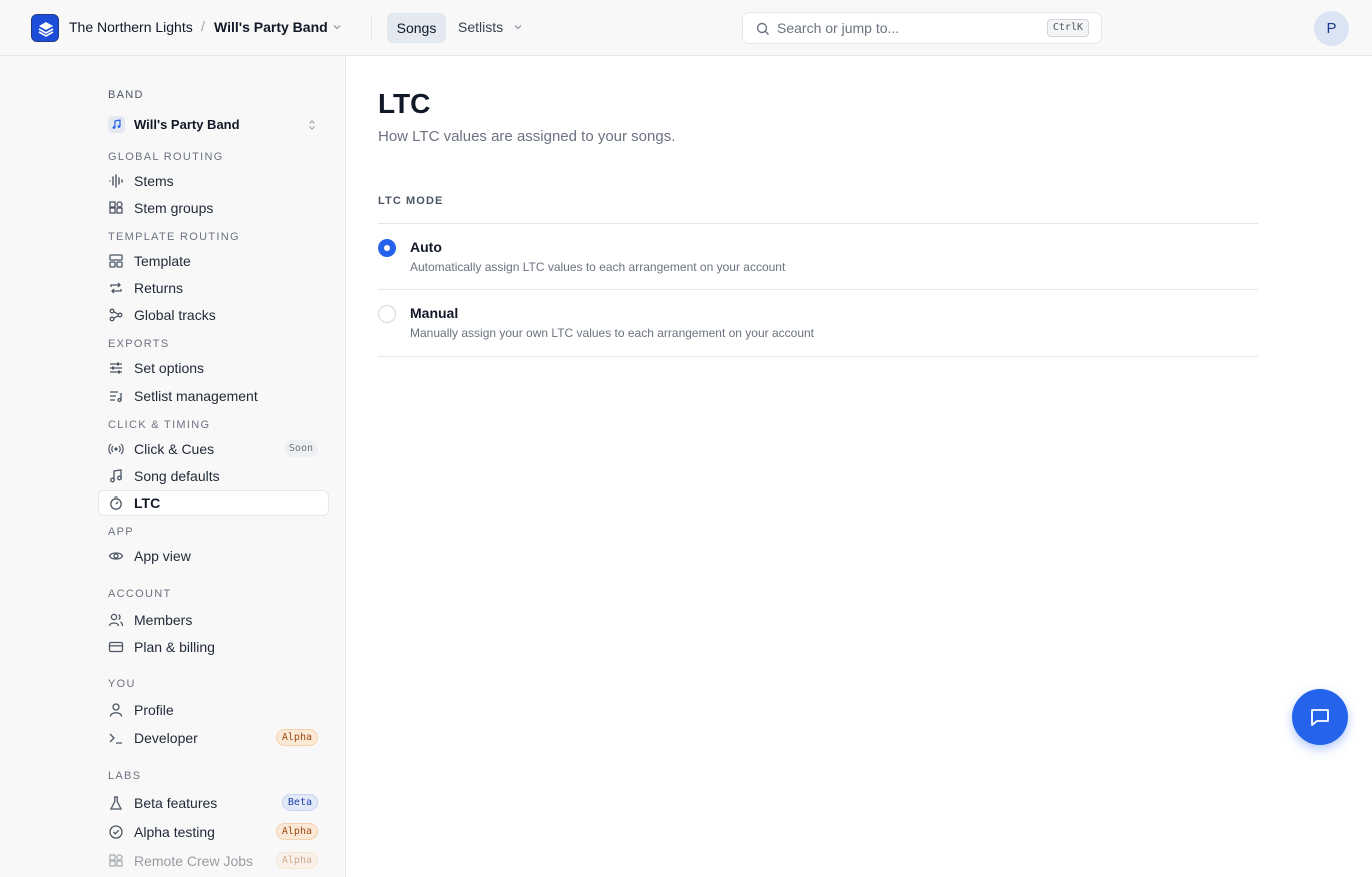 The height and width of the screenshot is (877, 1372). What do you see at coordinates (116, 261) in the screenshot?
I see `template-layout-icon` at bounding box center [116, 261].